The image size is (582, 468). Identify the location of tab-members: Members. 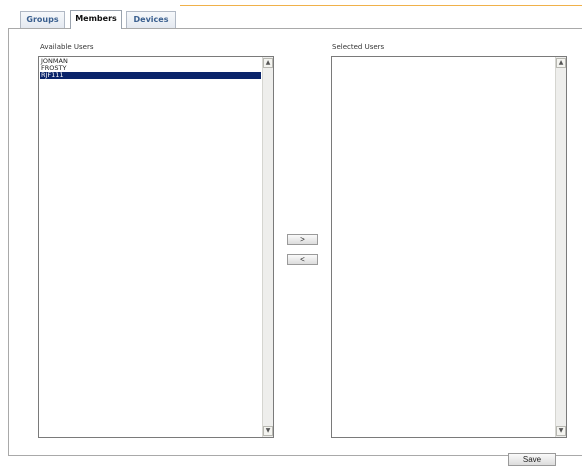
(96, 19).